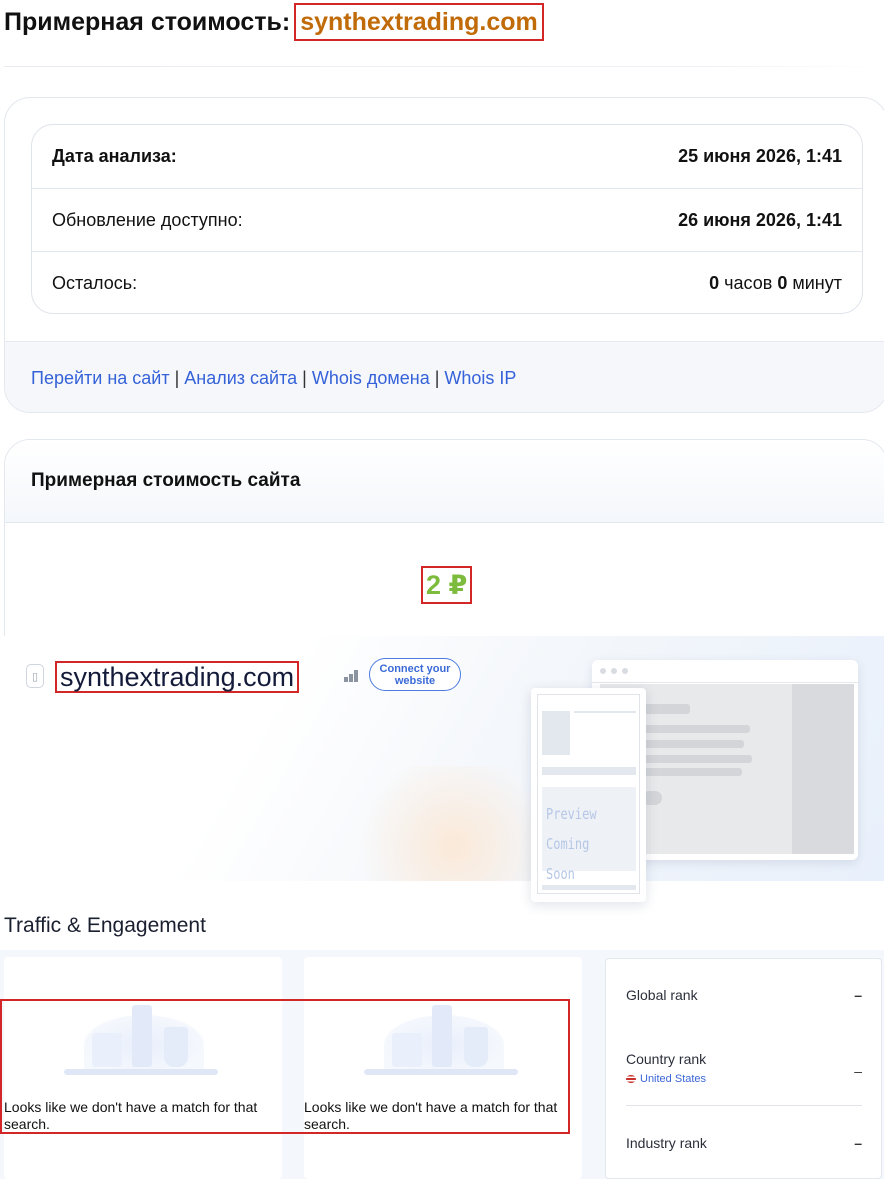 This screenshot has height=1179, width=884. Describe the element at coordinates (782, 282) in the screenshot. I see `remaining-minutes: 0` at that location.